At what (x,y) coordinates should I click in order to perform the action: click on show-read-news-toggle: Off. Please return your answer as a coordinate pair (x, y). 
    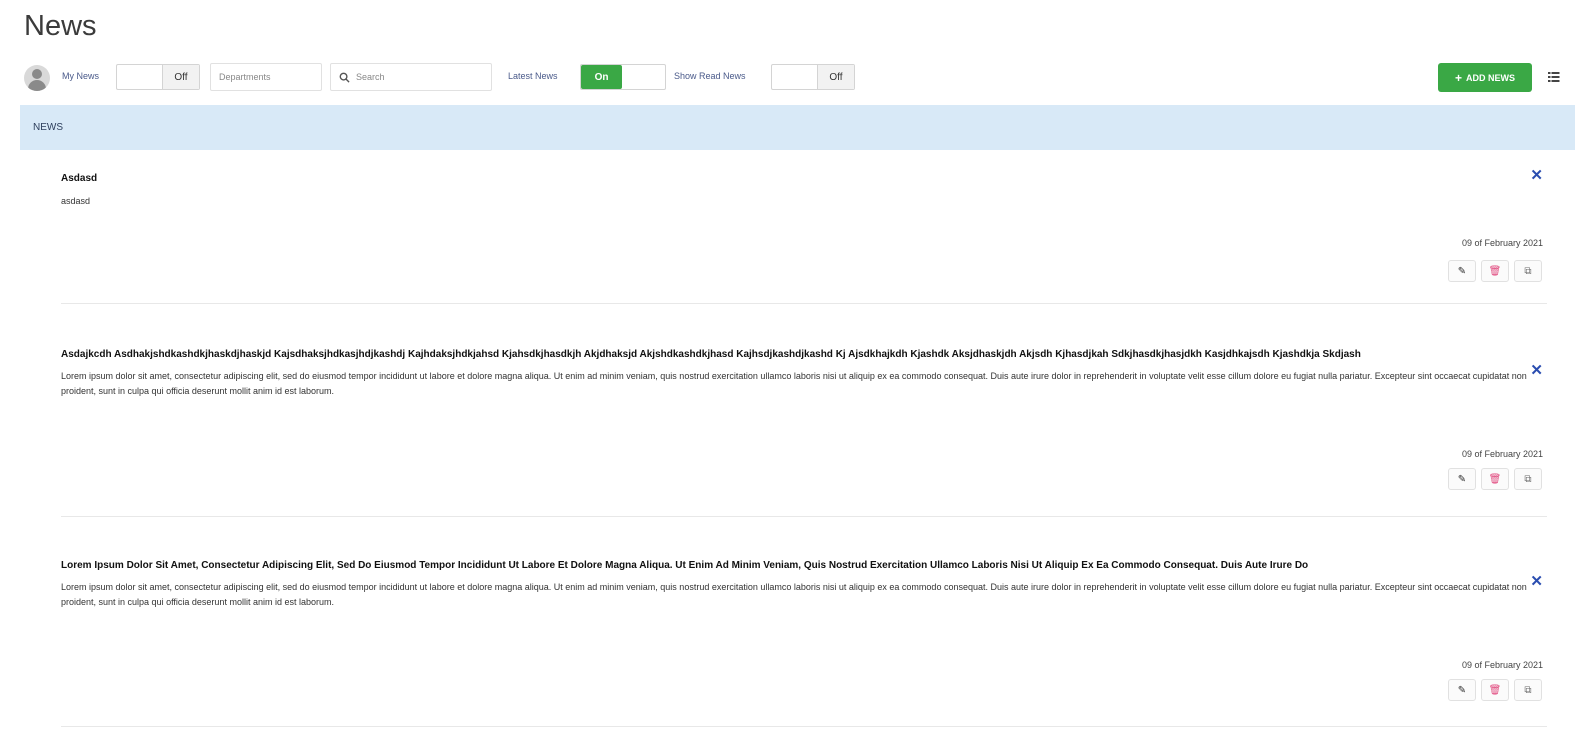
    Looking at the image, I should click on (813, 77).